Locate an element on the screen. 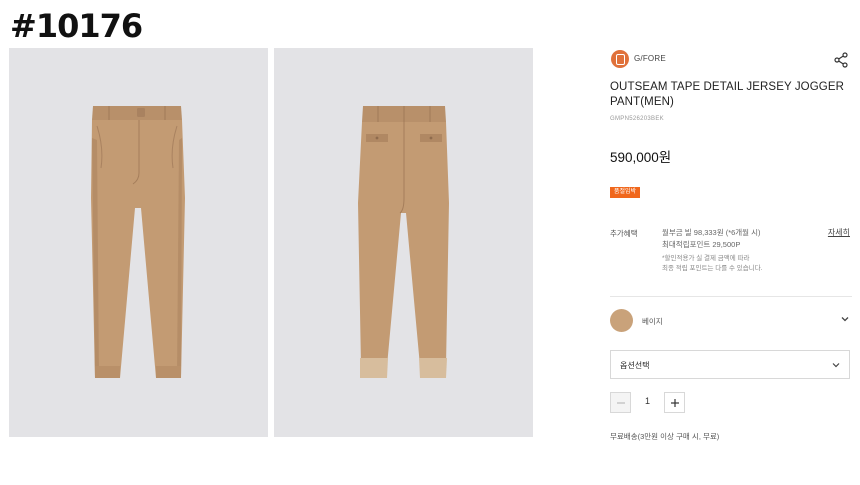 The height and width of the screenshot is (485, 860). share-icon is located at coordinates (841, 60).